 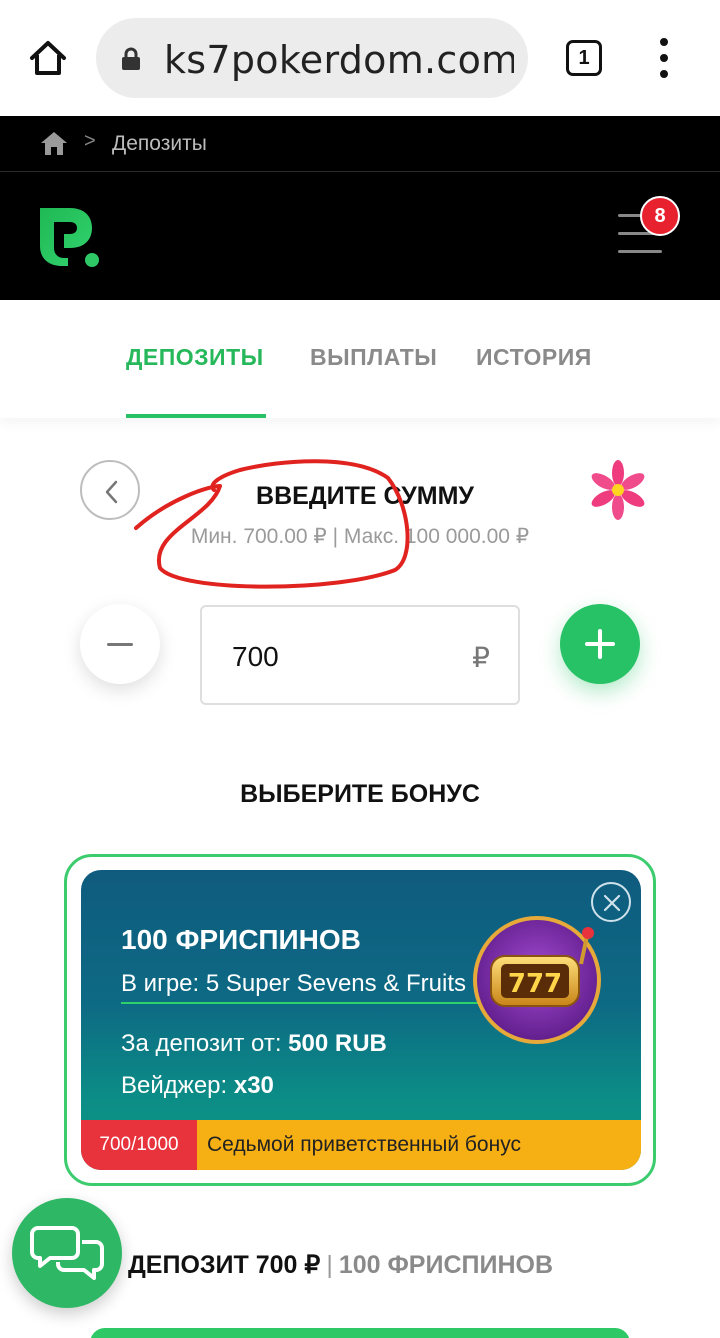 I want to click on deposit-submit-button, so click(x=360, y=1333).